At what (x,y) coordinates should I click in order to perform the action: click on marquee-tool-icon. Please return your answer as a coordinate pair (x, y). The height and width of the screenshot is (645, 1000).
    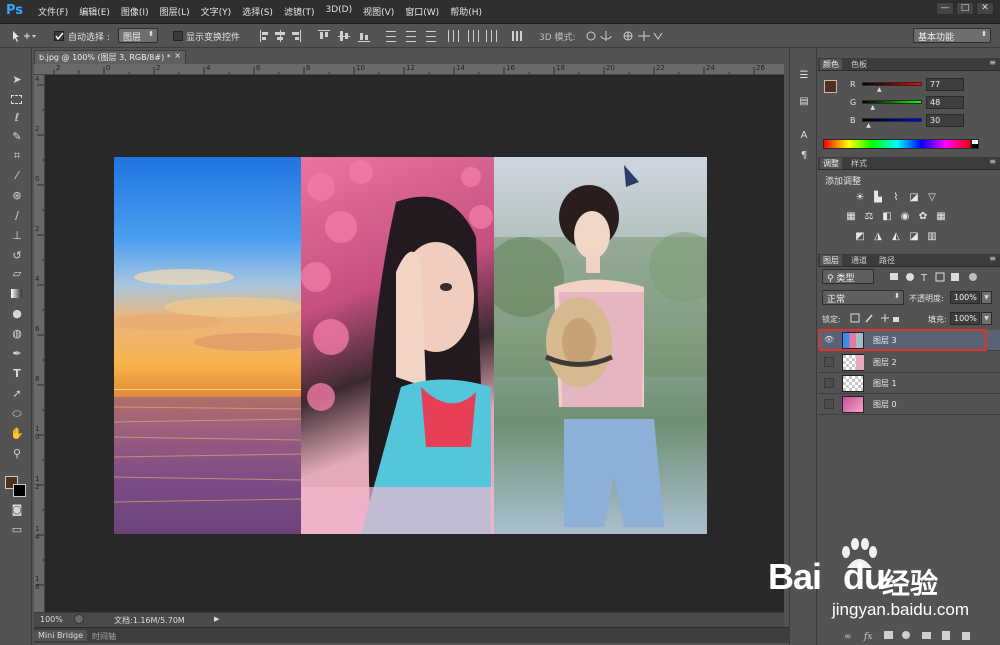
    Looking at the image, I should click on (17, 100).